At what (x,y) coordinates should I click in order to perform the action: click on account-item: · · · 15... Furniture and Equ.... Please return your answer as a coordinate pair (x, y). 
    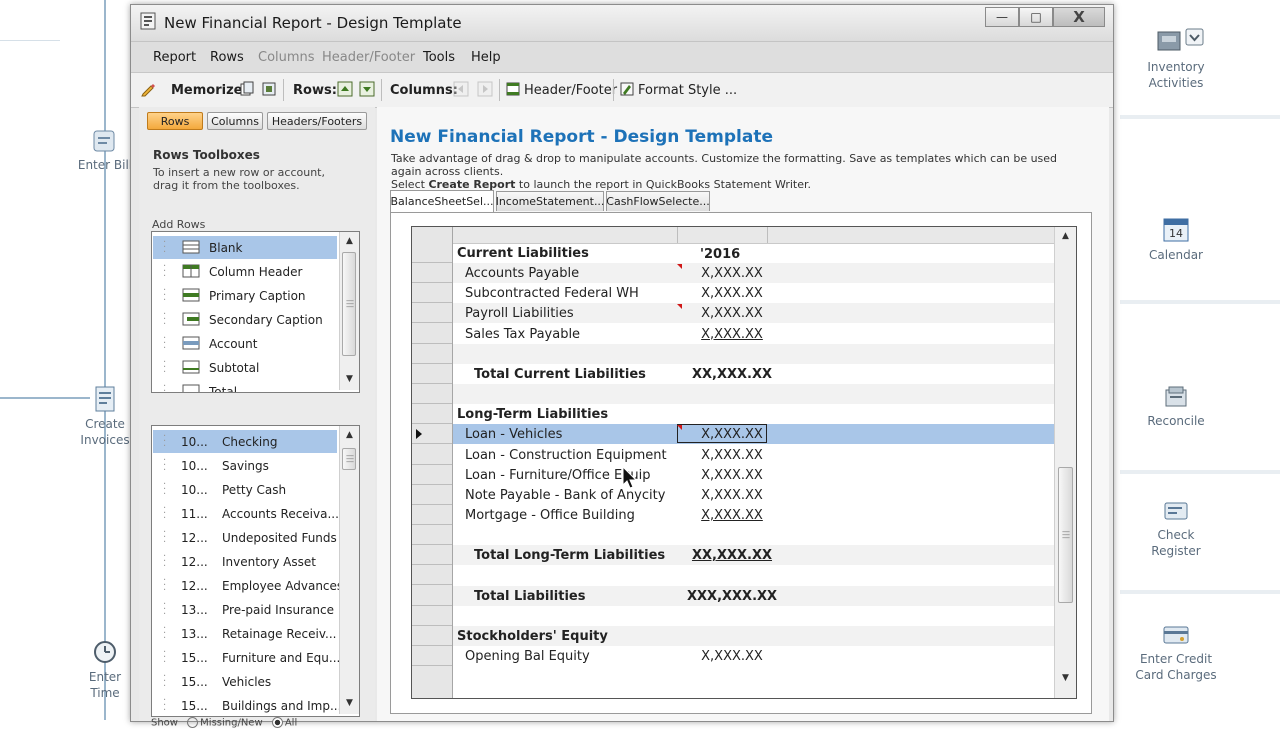
    Looking at the image, I should click on (246, 657).